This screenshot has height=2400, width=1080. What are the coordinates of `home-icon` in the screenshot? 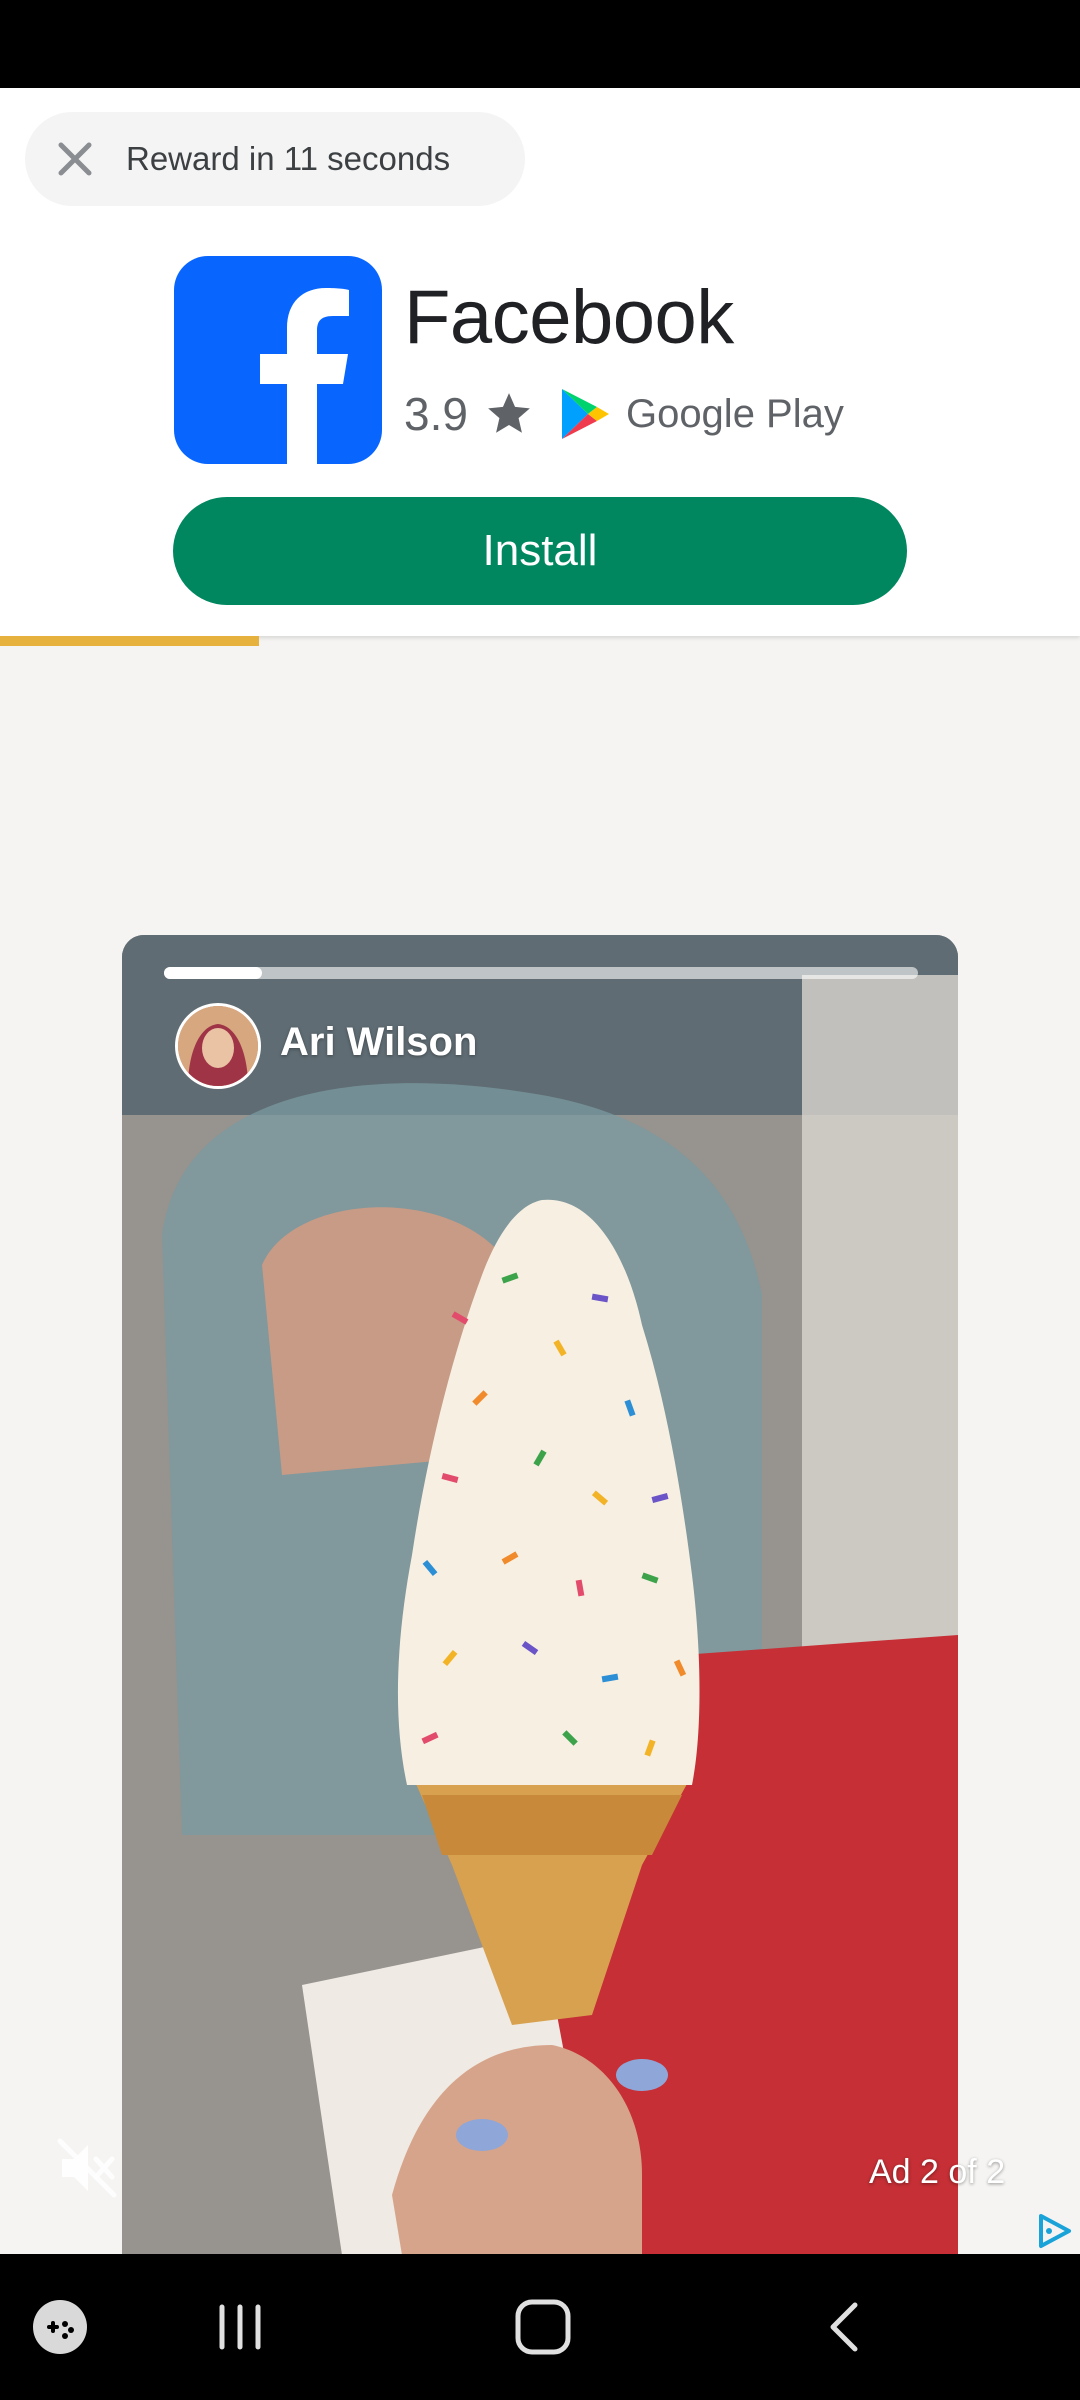 It's located at (543, 2327).